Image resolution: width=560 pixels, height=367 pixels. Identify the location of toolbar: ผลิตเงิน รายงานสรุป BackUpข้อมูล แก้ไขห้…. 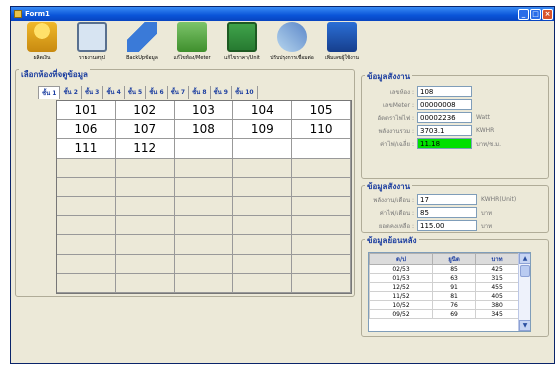
(282, 43).